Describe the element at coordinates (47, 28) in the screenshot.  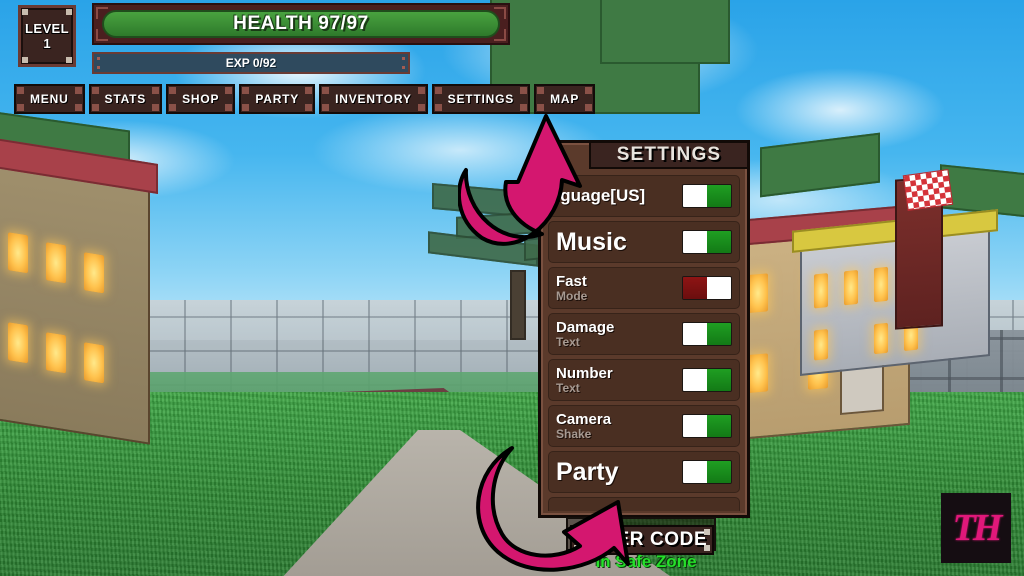
I see `level-label: LEVEL` at that location.